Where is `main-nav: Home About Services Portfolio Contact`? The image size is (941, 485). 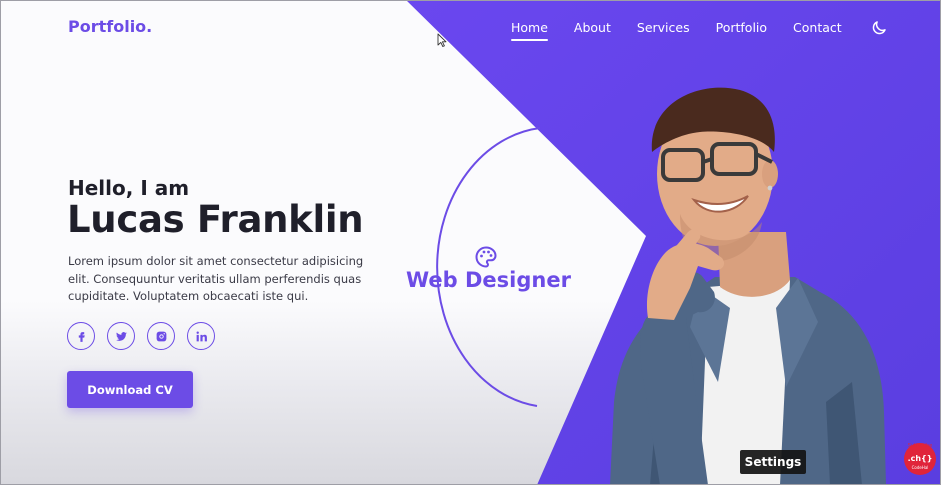
main-nav: Home About Services Portfolio Contact is located at coordinates (699, 30).